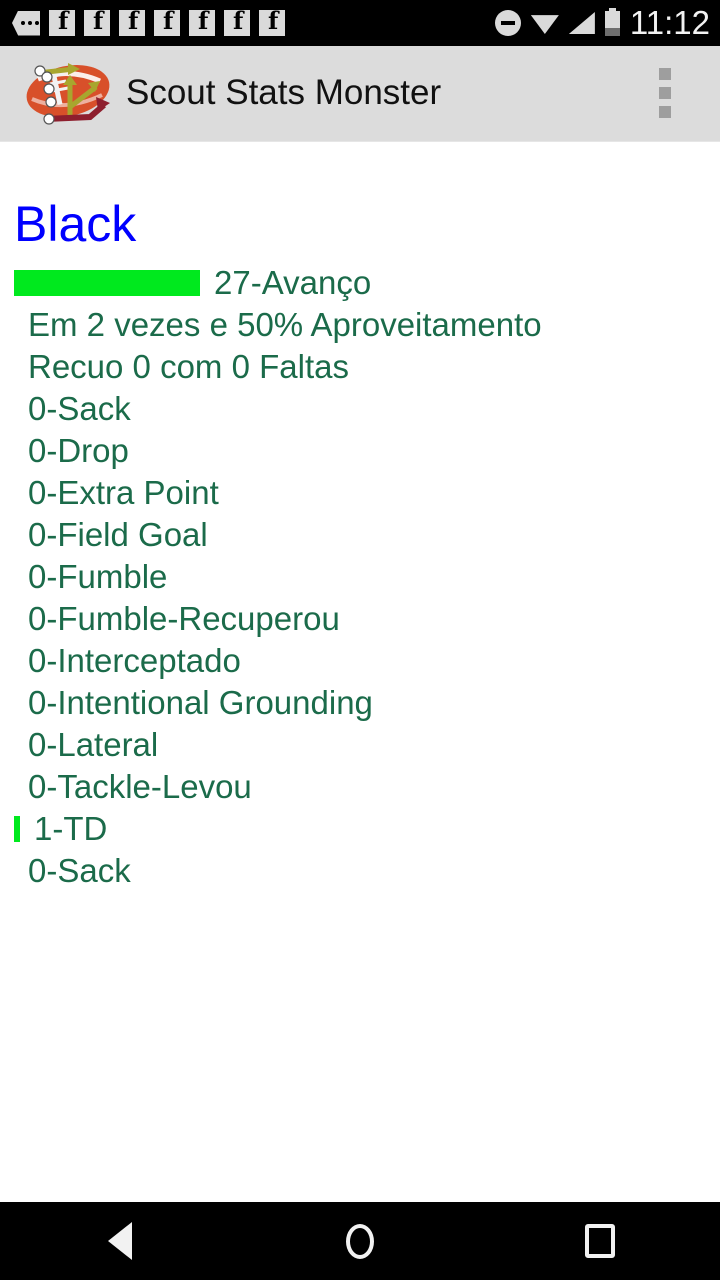 Image resolution: width=720 pixels, height=1280 pixels. What do you see at coordinates (360, 787) in the screenshot?
I see `stat-row: 0-Tackle-Levou` at bounding box center [360, 787].